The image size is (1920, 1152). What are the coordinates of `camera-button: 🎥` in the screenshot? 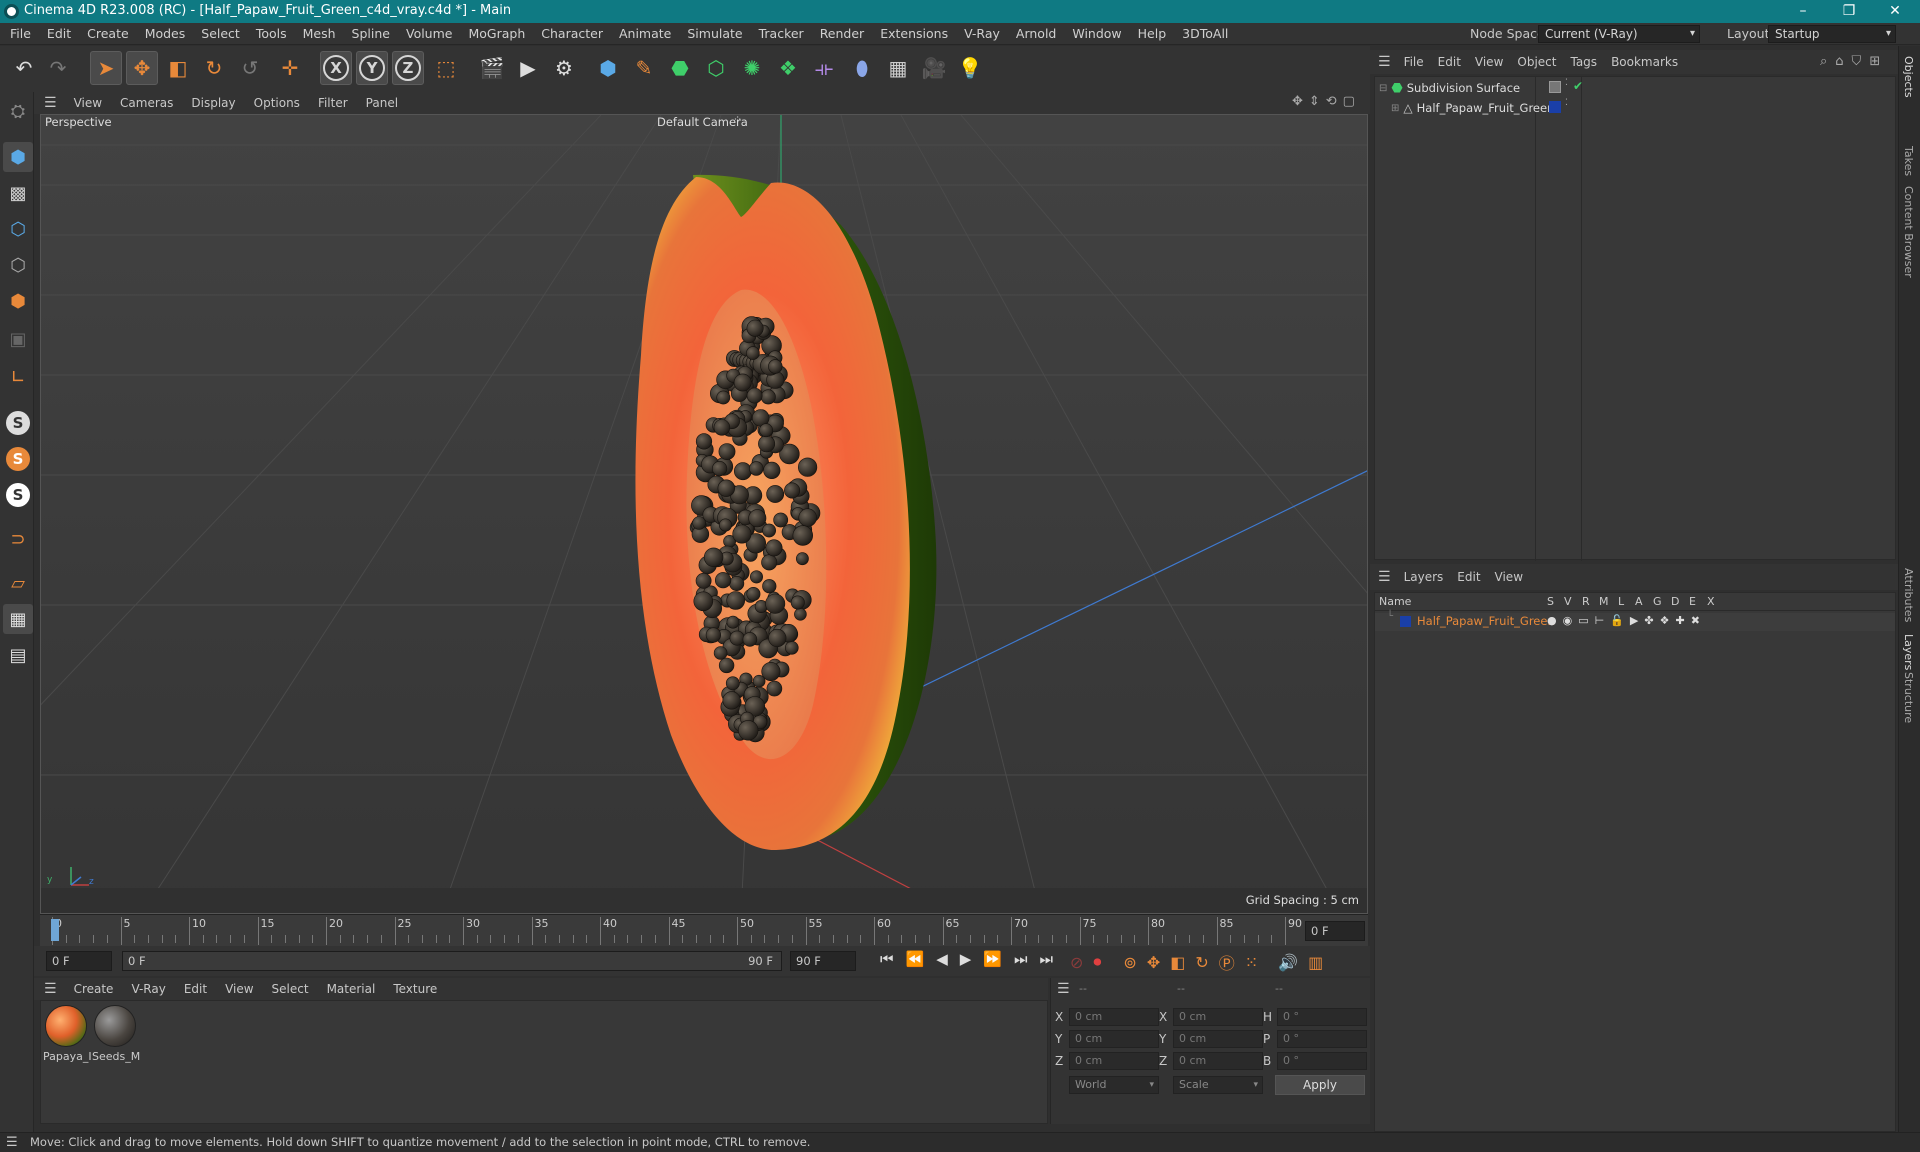 It's located at (934, 68).